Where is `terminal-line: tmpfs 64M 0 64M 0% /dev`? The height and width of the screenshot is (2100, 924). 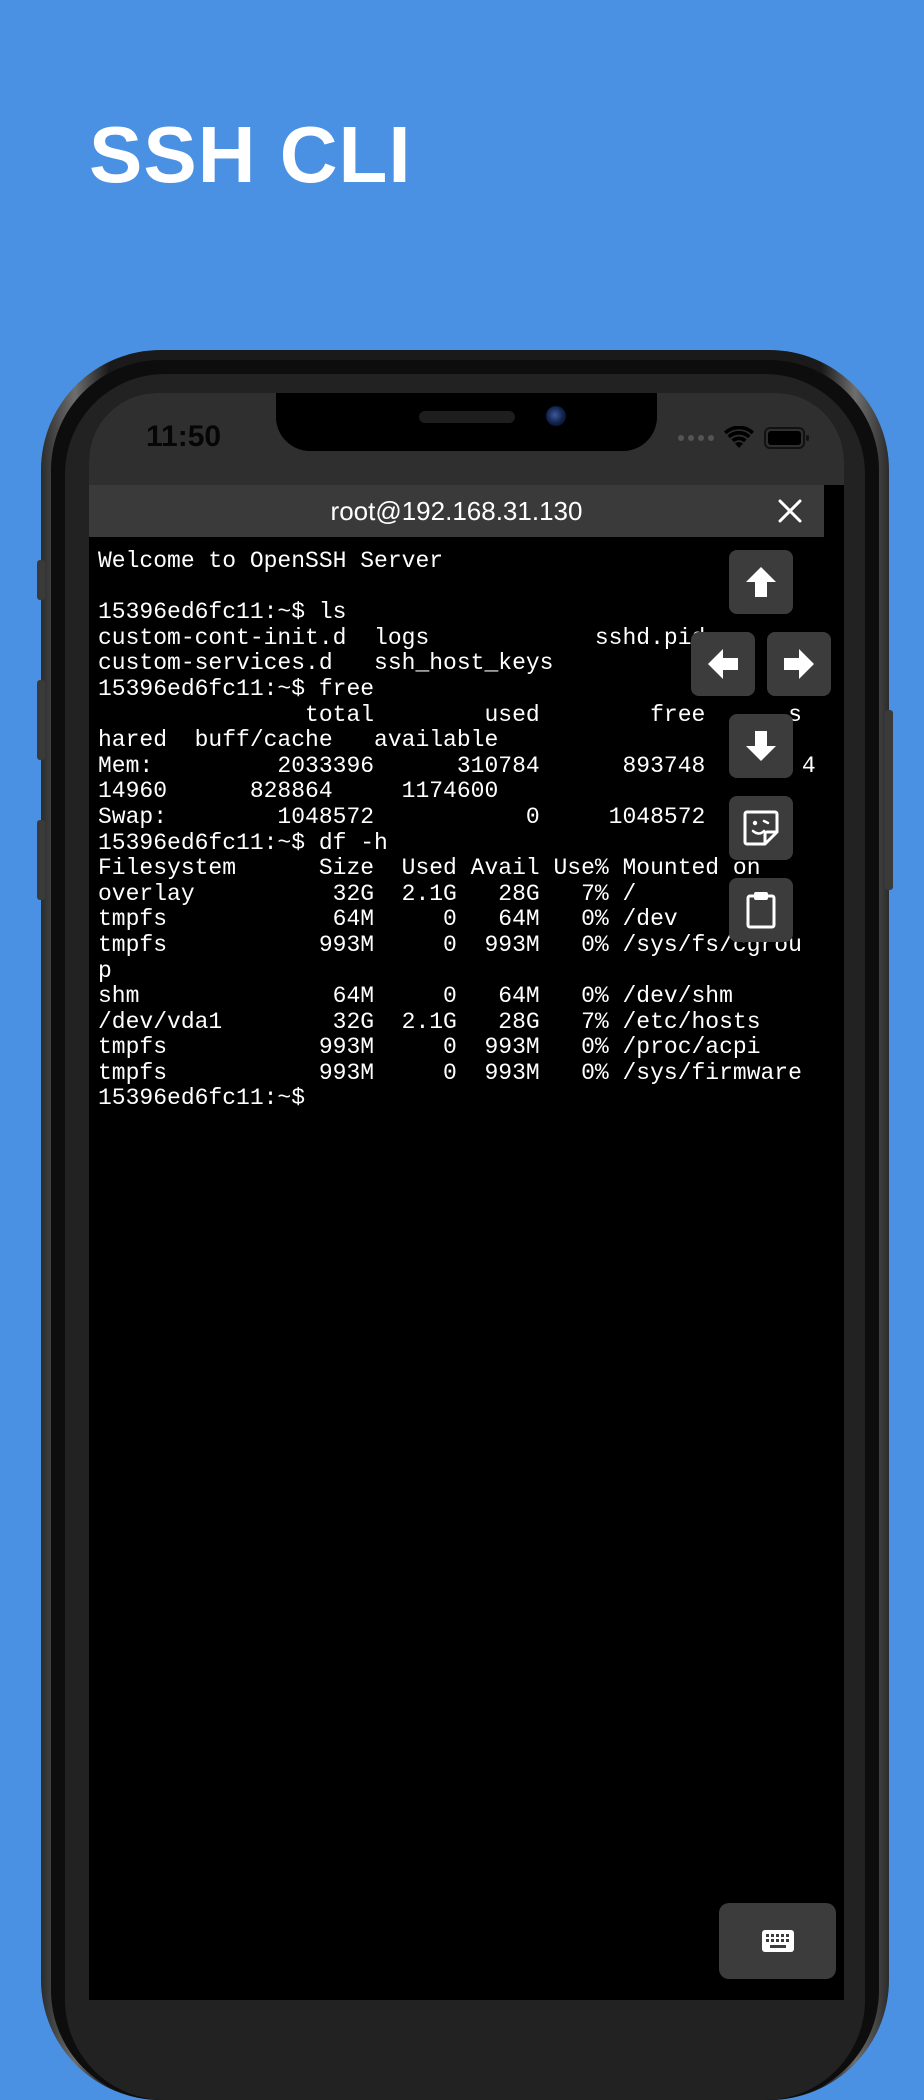
terminal-line: tmpfs 64M 0 64M 0% /dev is located at coordinates (388, 919).